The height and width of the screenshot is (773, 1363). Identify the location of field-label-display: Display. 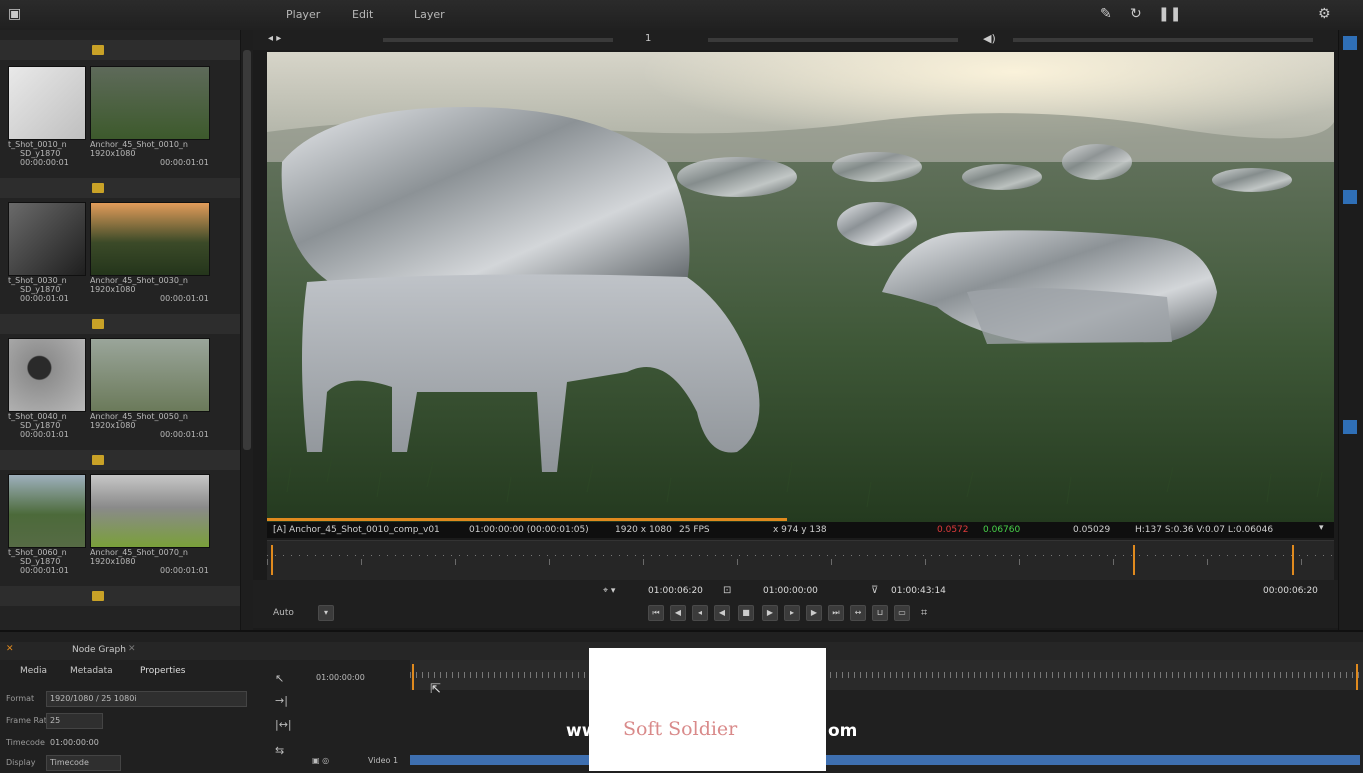
(21, 762).